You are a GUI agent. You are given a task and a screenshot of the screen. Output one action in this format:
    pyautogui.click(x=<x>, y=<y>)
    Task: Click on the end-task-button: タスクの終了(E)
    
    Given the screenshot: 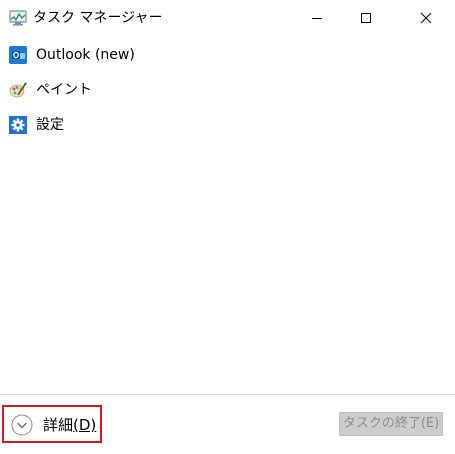 What is the action you would take?
    pyautogui.click(x=391, y=424)
    